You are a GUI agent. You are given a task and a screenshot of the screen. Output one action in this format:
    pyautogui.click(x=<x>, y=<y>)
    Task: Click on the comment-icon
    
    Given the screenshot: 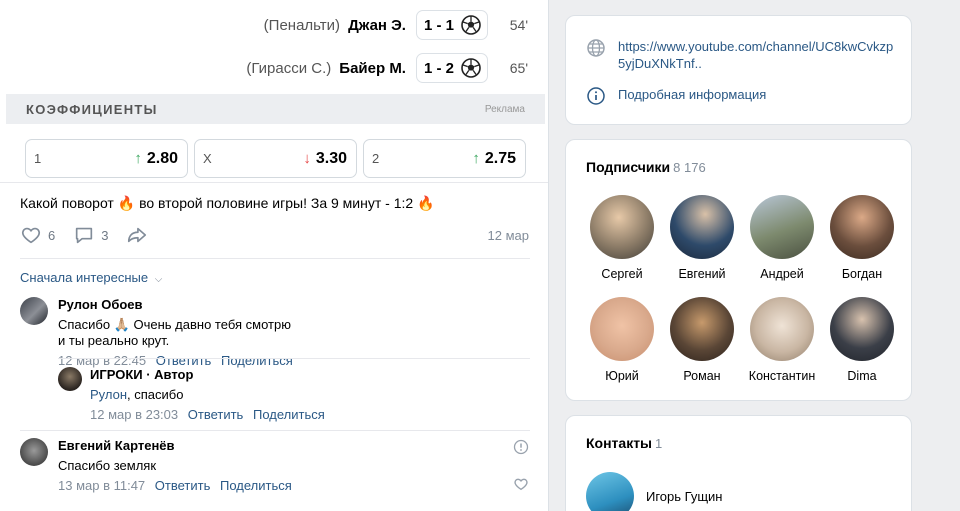 What is the action you would take?
    pyautogui.click(x=84, y=235)
    